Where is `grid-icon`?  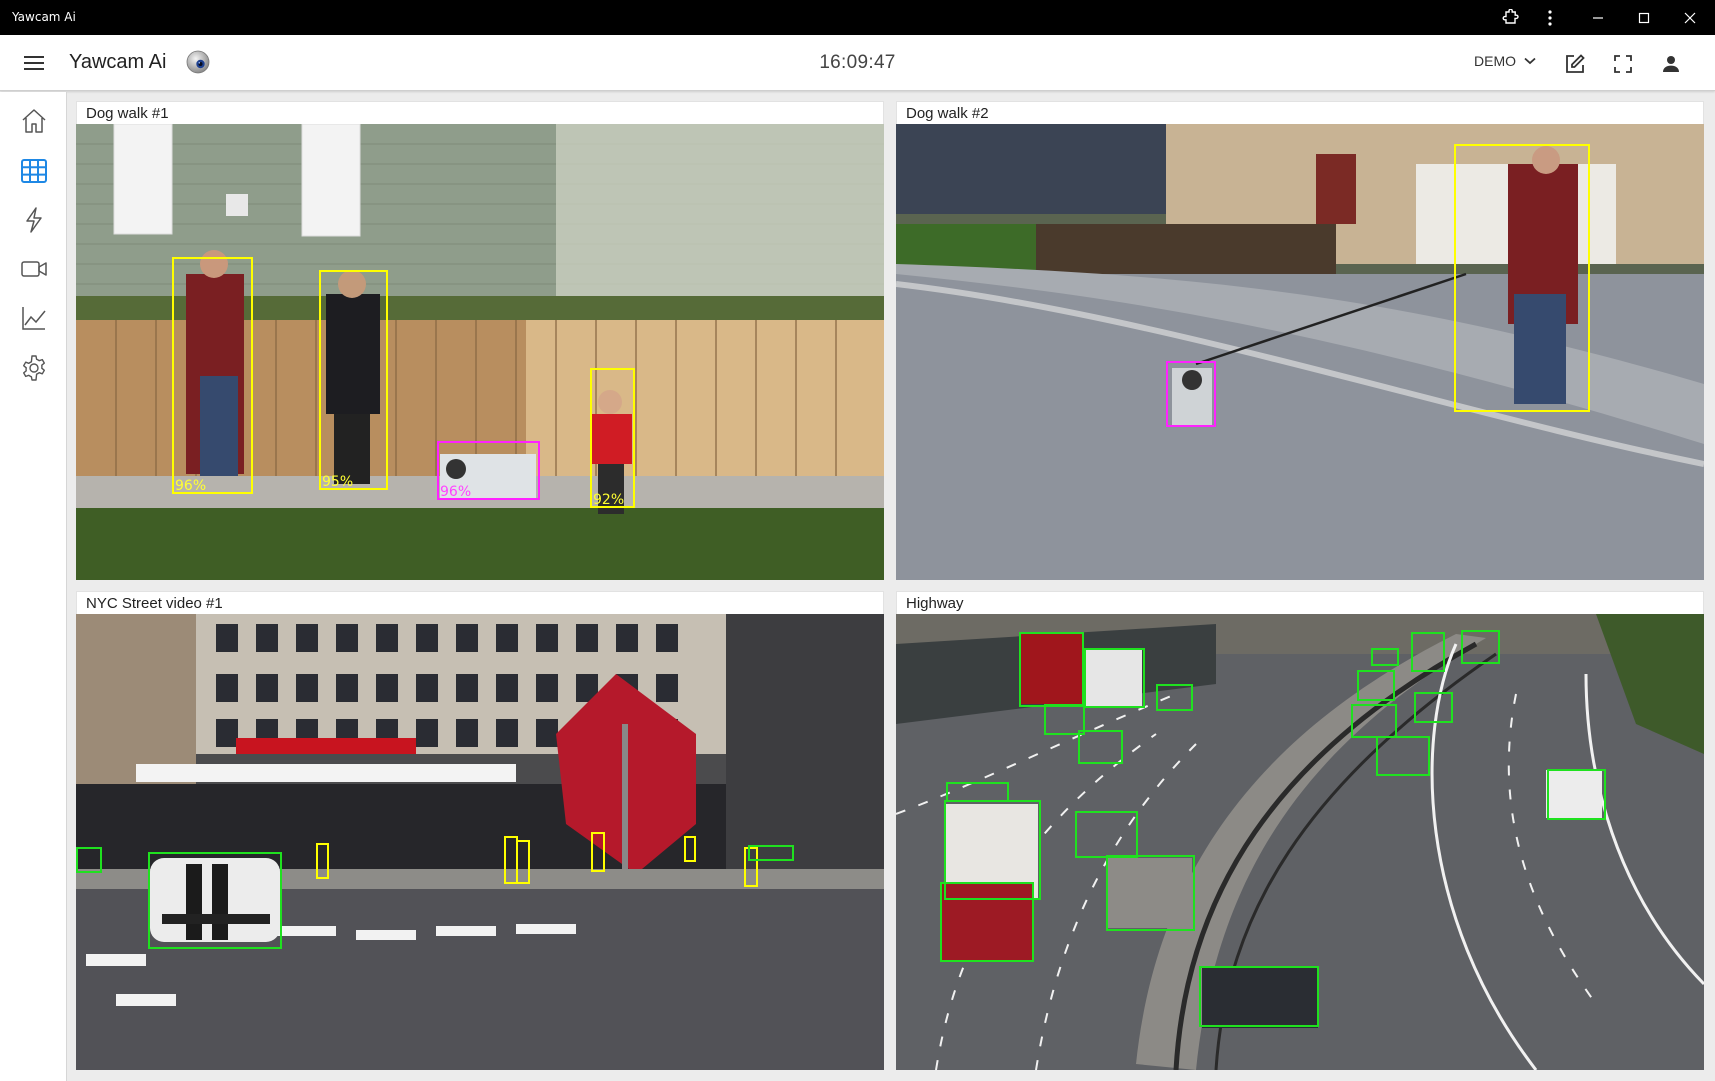 grid-icon is located at coordinates (34, 171).